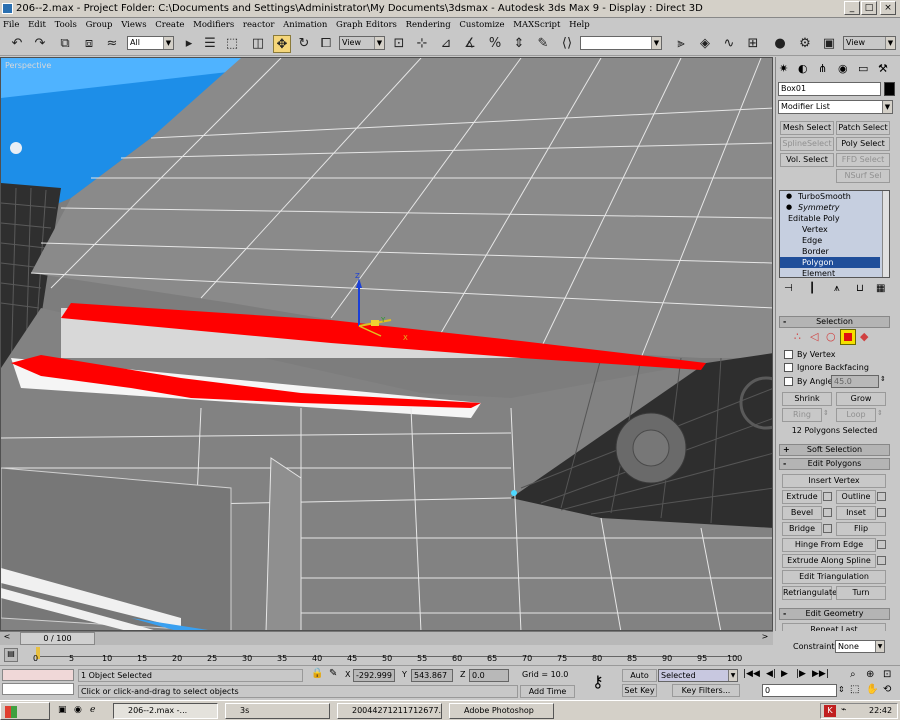  I want to click on by-angle-field: 45.0, so click(855, 381).